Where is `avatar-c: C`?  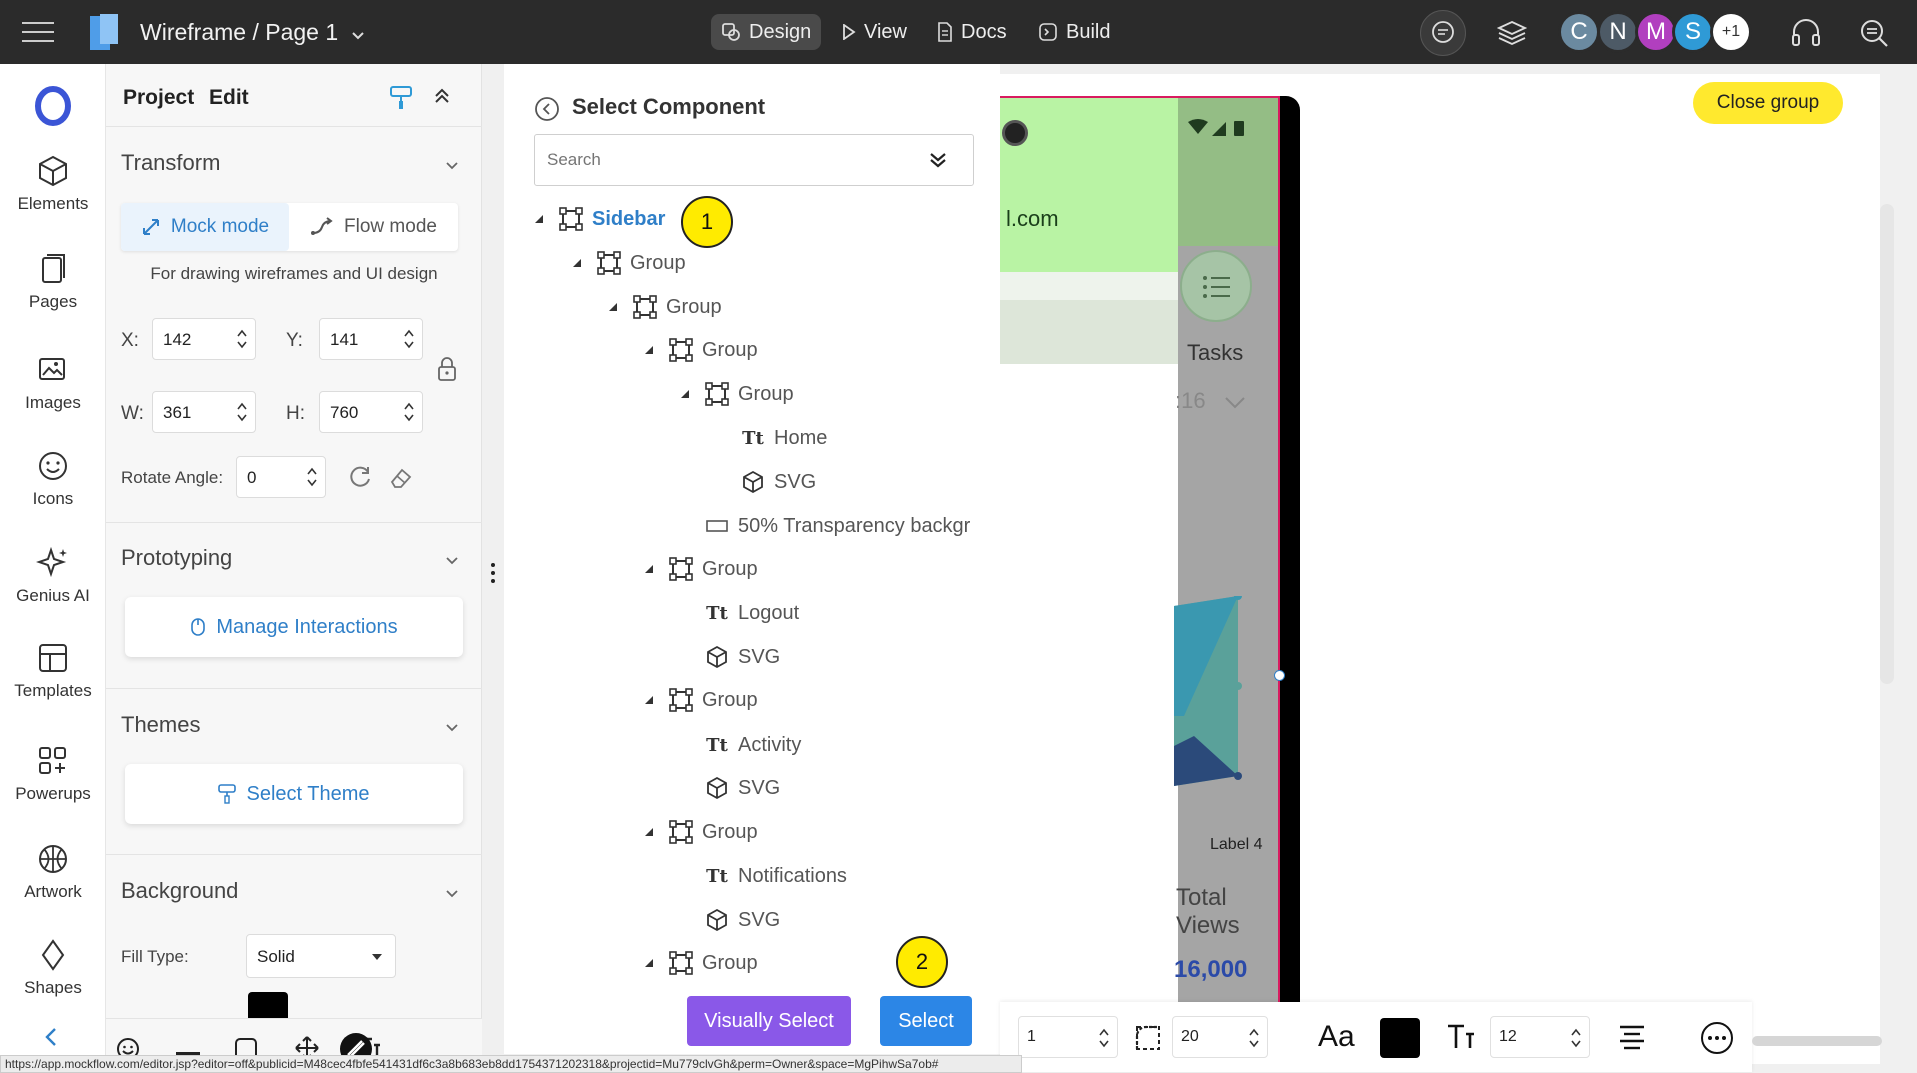 avatar-c: C is located at coordinates (1579, 32).